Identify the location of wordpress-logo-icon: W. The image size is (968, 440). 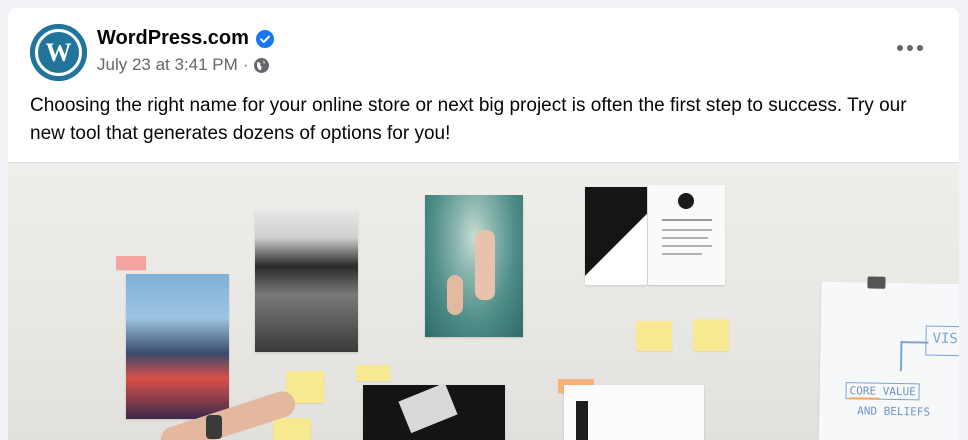
(58, 52).